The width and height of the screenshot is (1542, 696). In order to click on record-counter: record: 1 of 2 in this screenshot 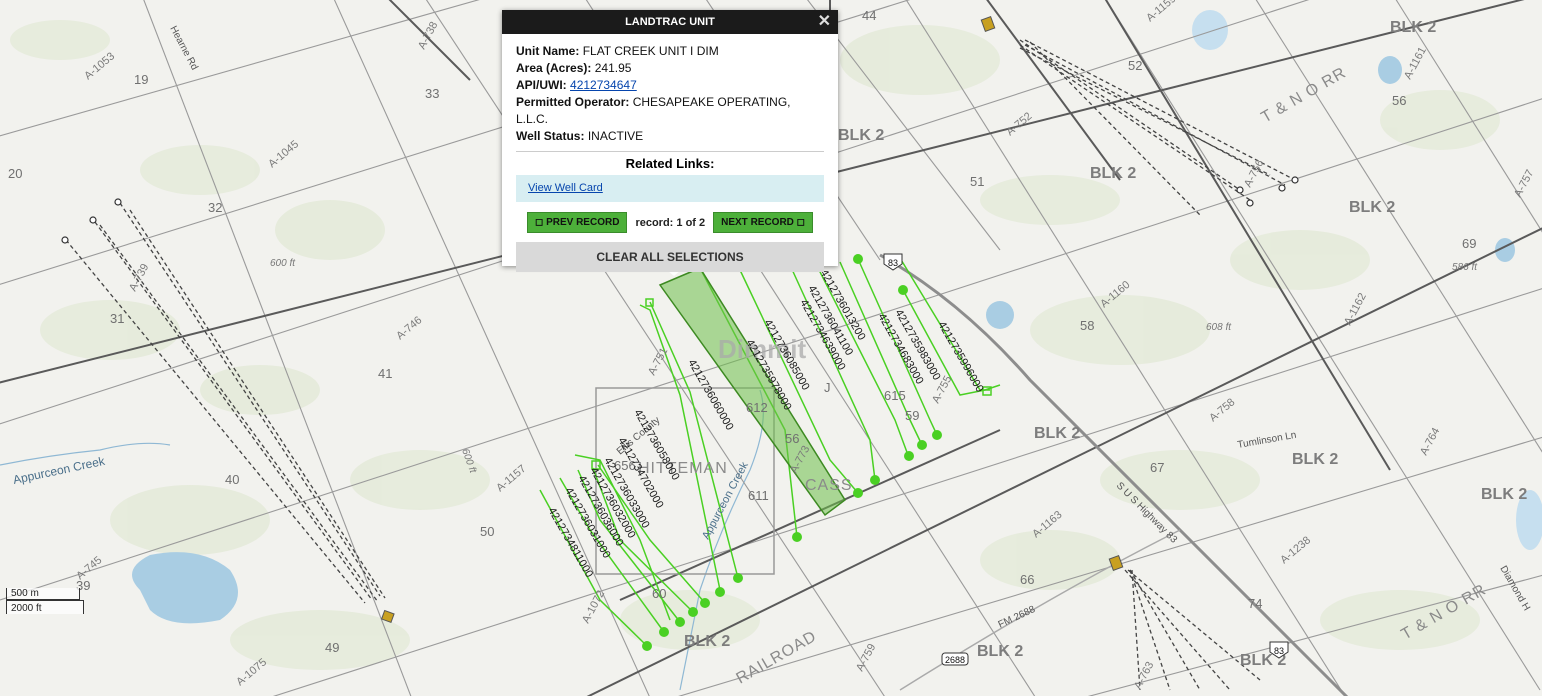, I will do `click(670, 222)`.